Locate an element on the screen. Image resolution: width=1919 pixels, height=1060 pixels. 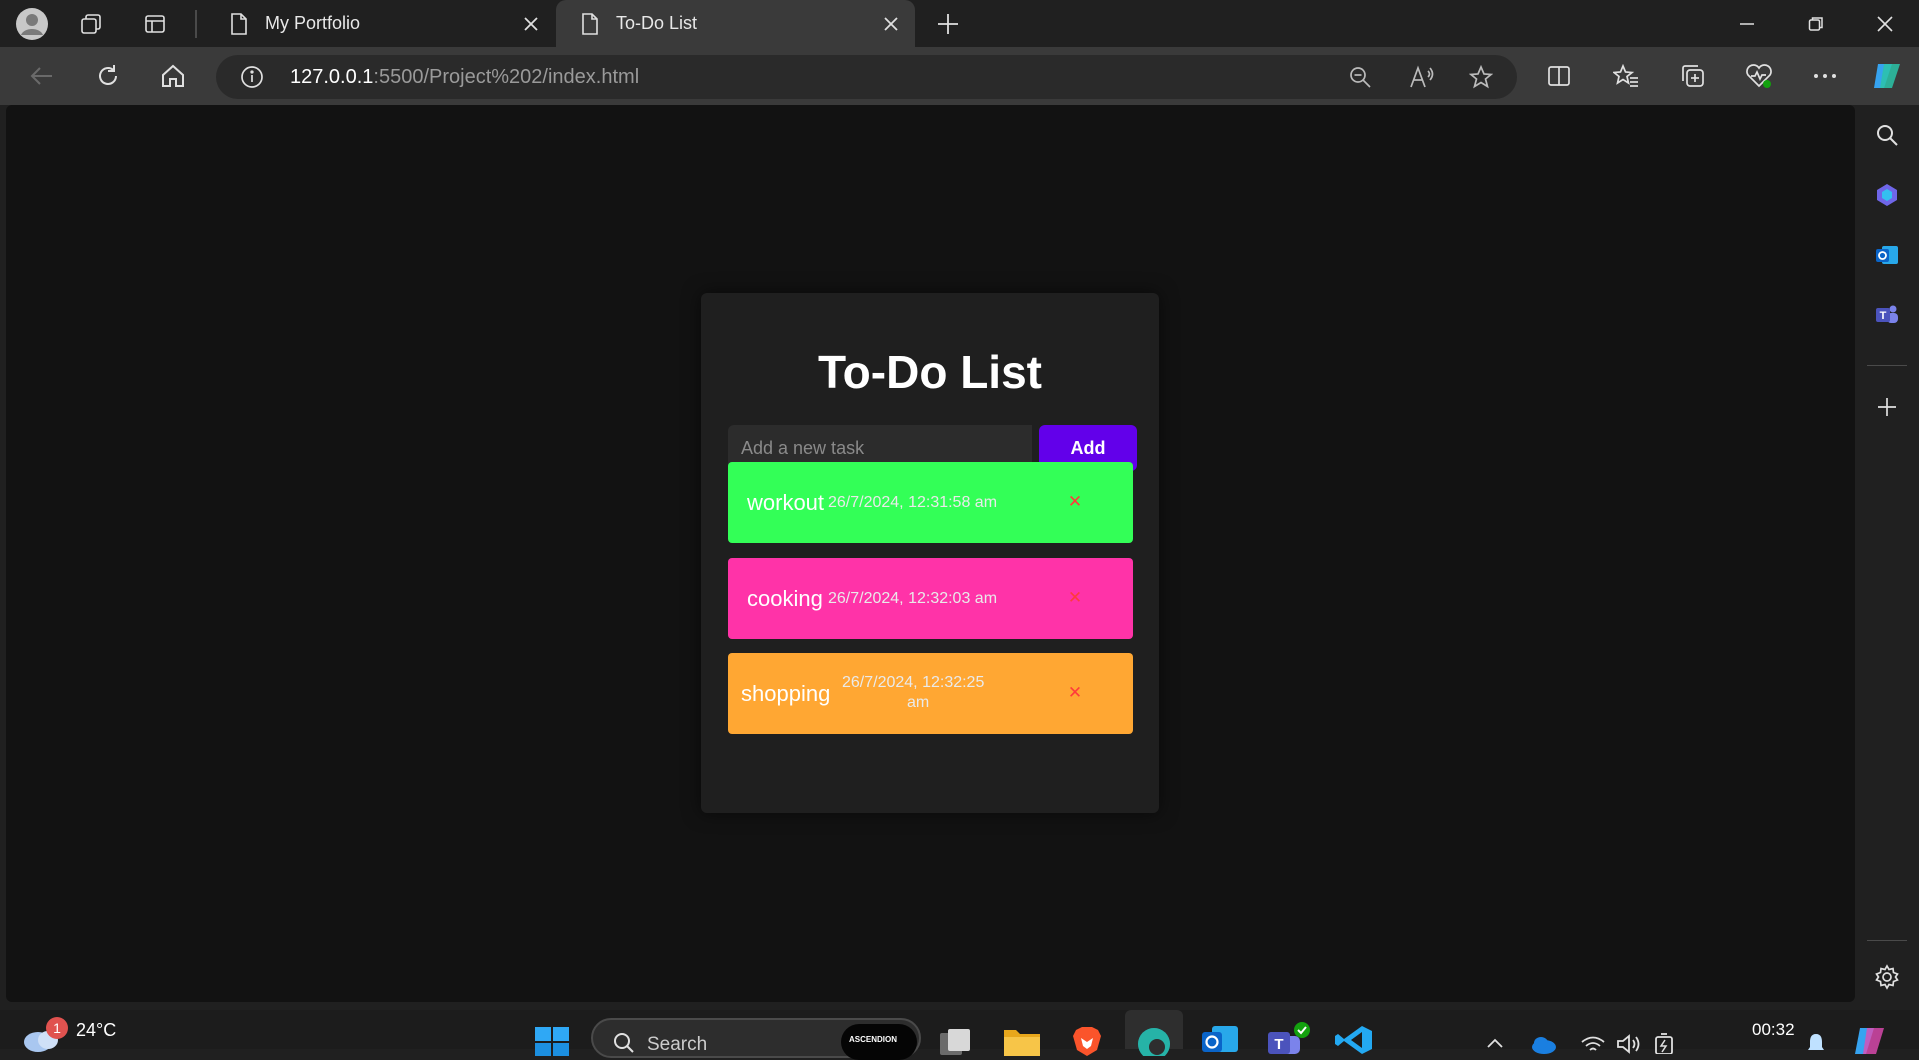
tab-title: My Portfolio is located at coordinates (313, 23).